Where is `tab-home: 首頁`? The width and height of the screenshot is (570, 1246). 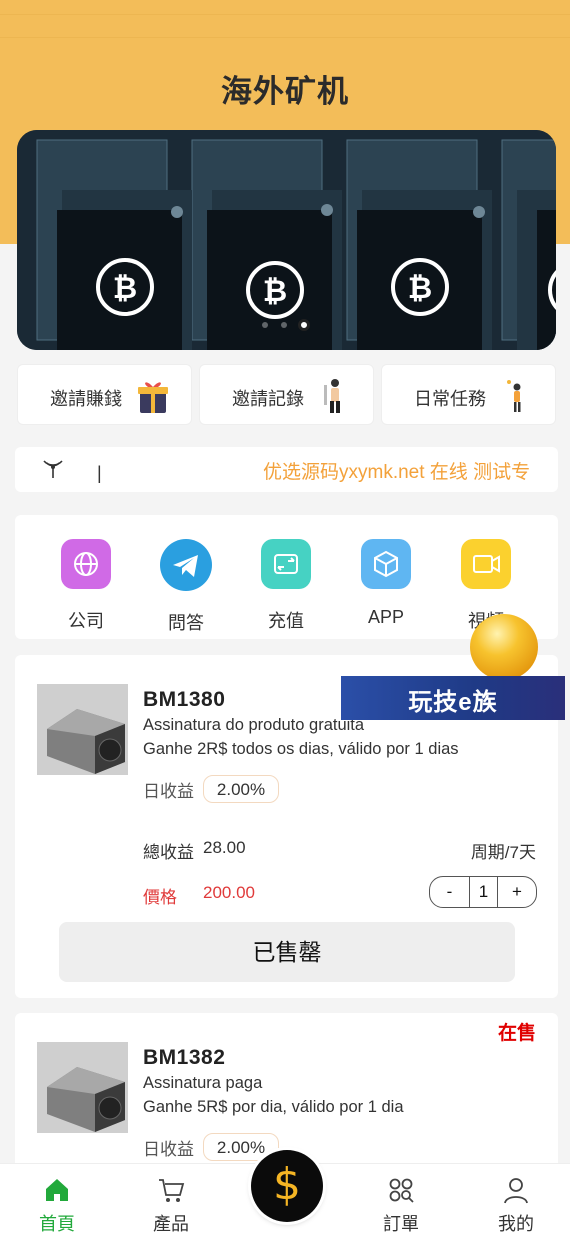 tab-home: 首頁 is located at coordinates (57, 1206).